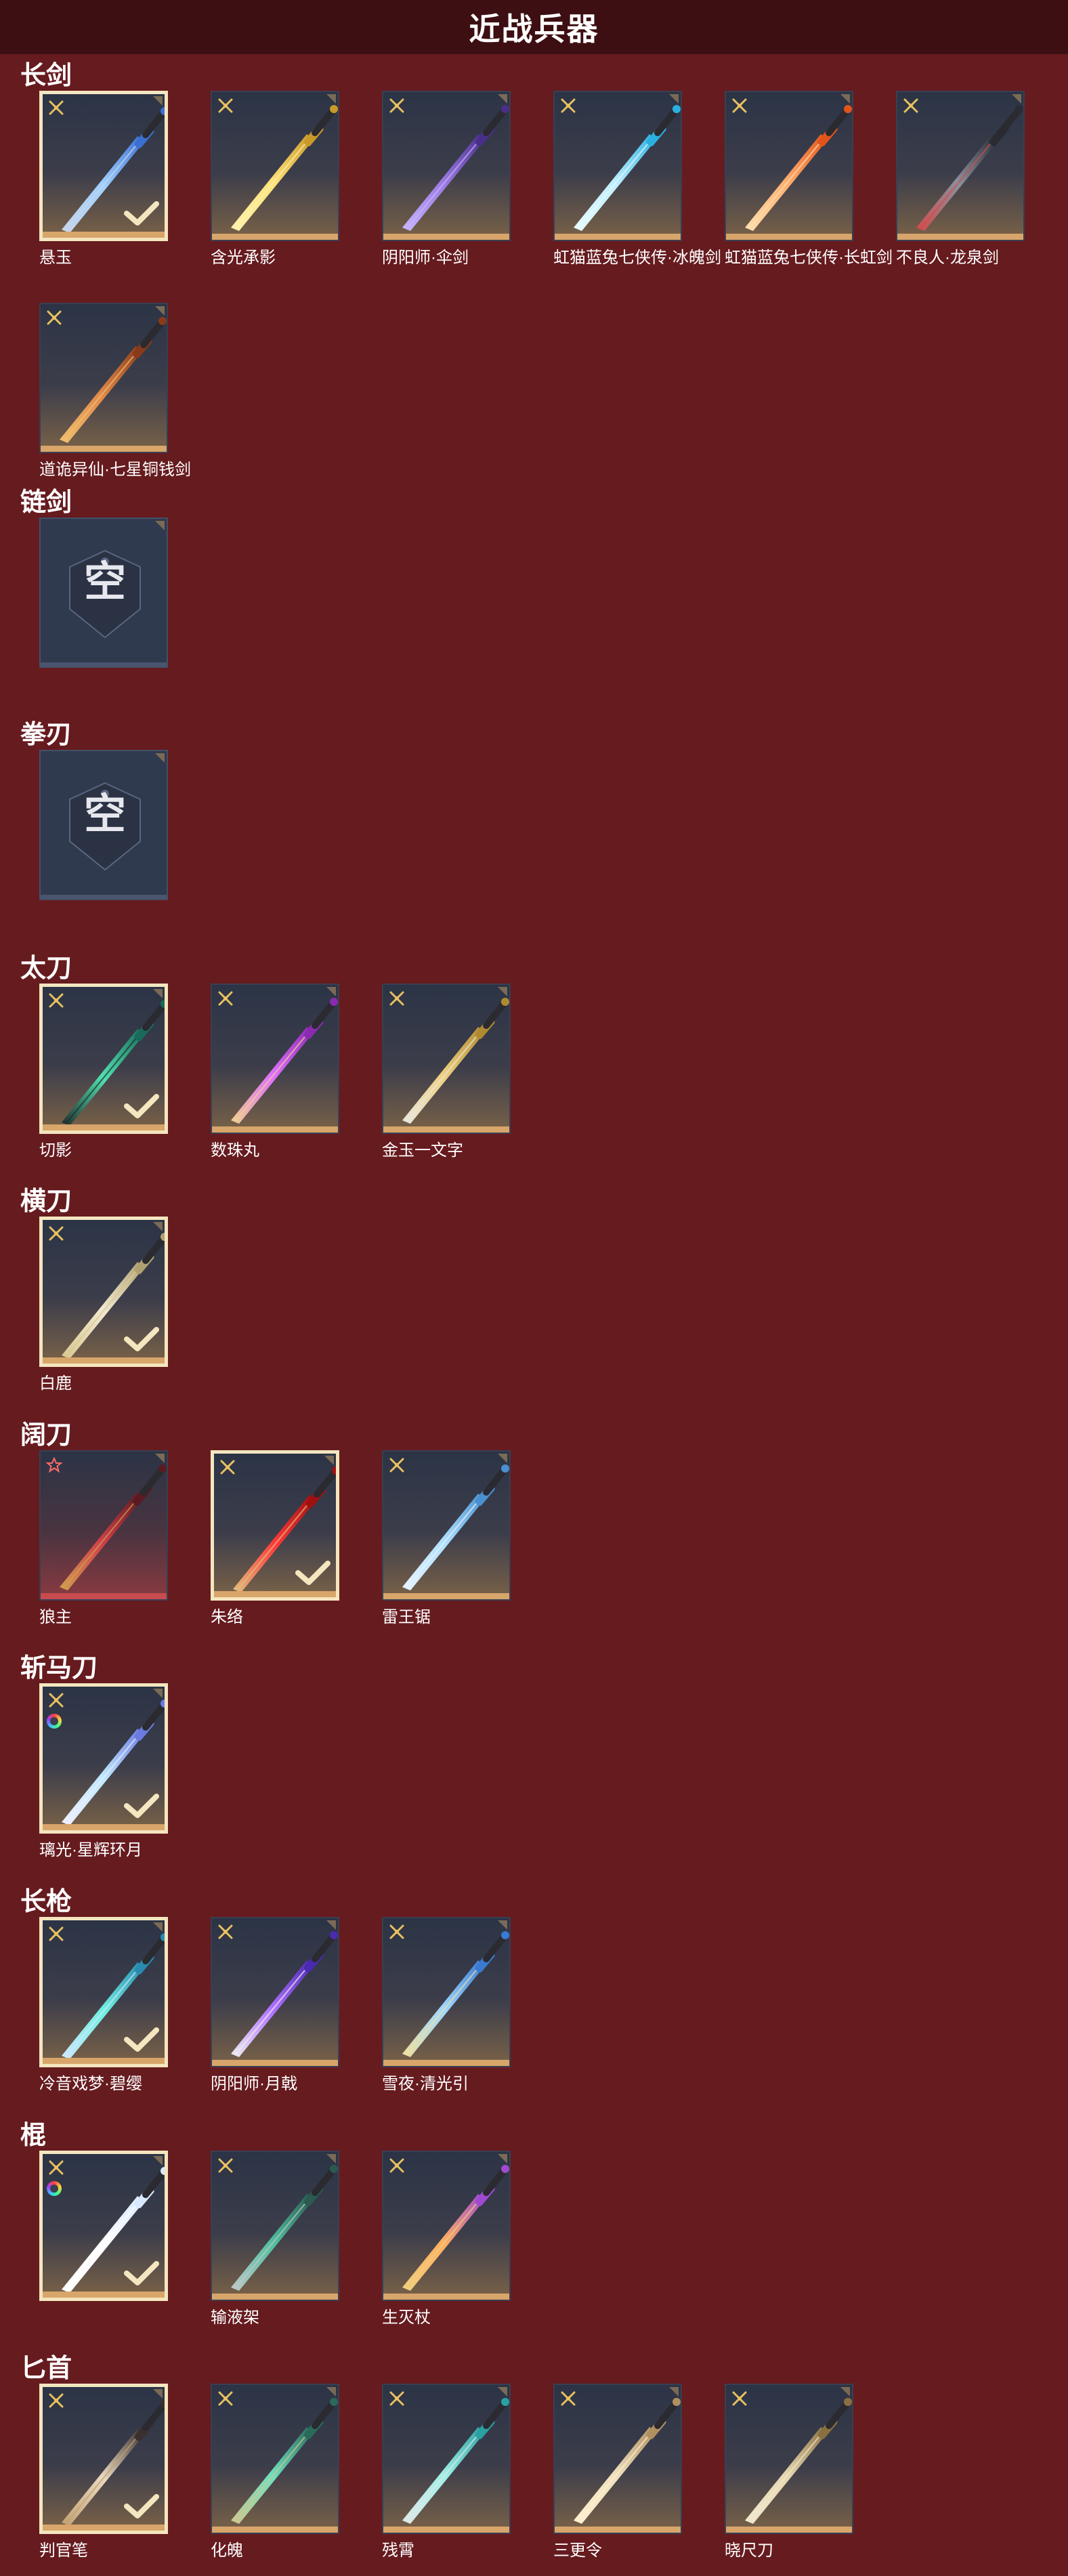 The height and width of the screenshot is (2576, 1068). I want to click on section-title: 链剑, so click(46, 502).